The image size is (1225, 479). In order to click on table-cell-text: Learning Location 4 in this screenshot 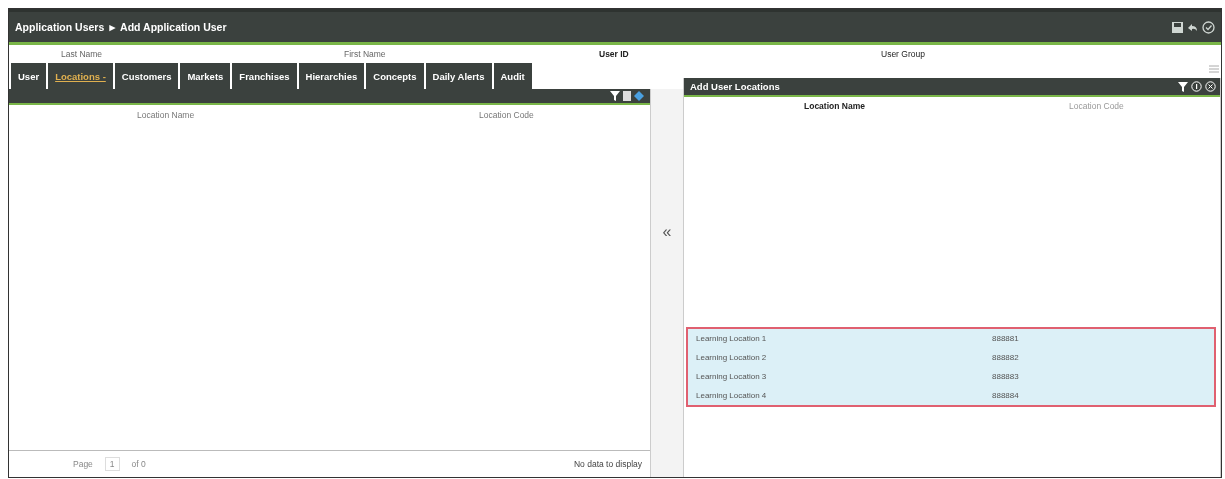, I will do `click(731, 395)`.